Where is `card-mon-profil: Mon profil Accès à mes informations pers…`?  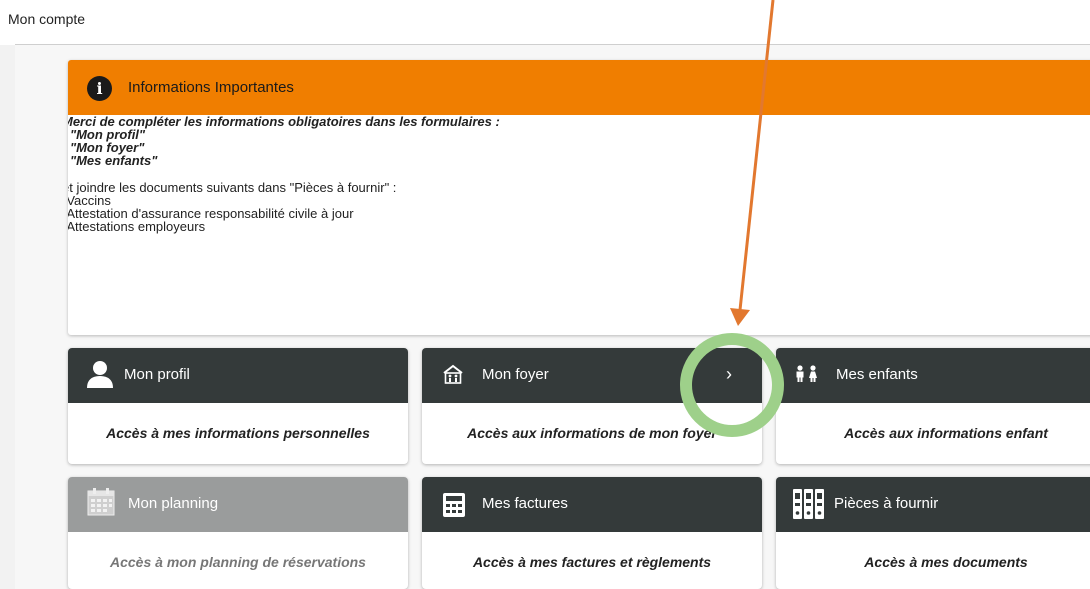 card-mon-profil: Mon profil Accès à mes informations pers… is located at coordinates (238, 406).